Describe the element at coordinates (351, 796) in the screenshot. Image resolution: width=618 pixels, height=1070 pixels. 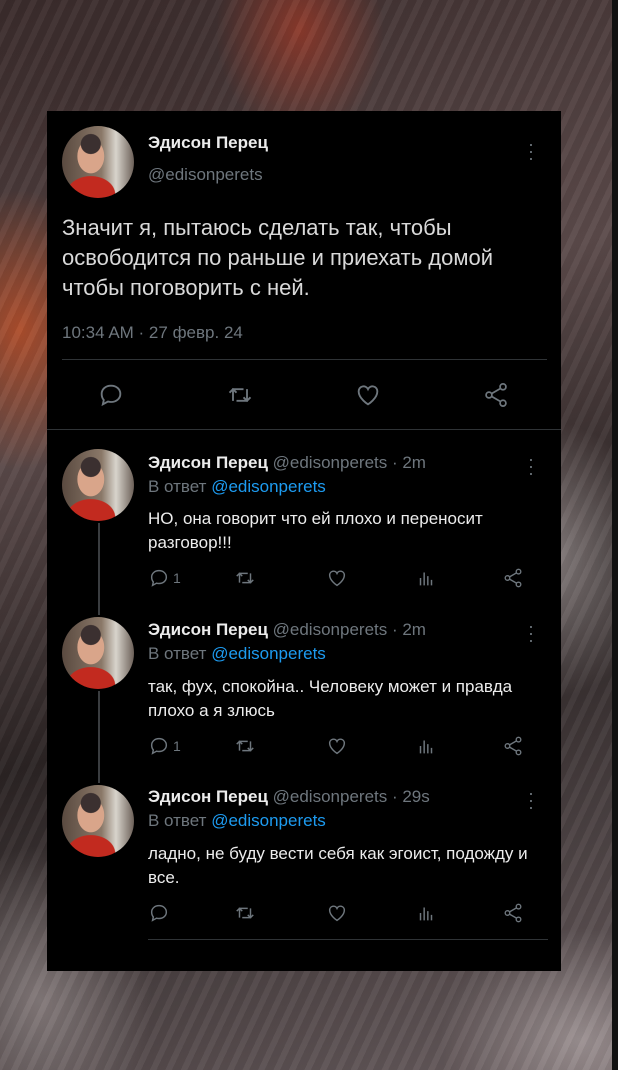
I see `handle-time: @edisonperets · 29s` at that location.